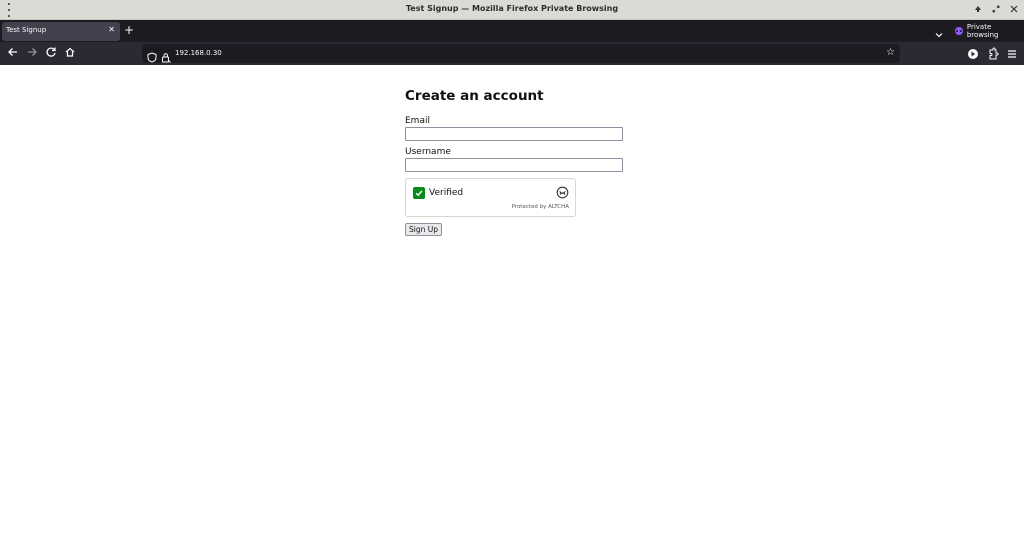  Describe the element at coordinates (111, 29) in the screenshot. I see `tab-close-icon: ✕` at that location.